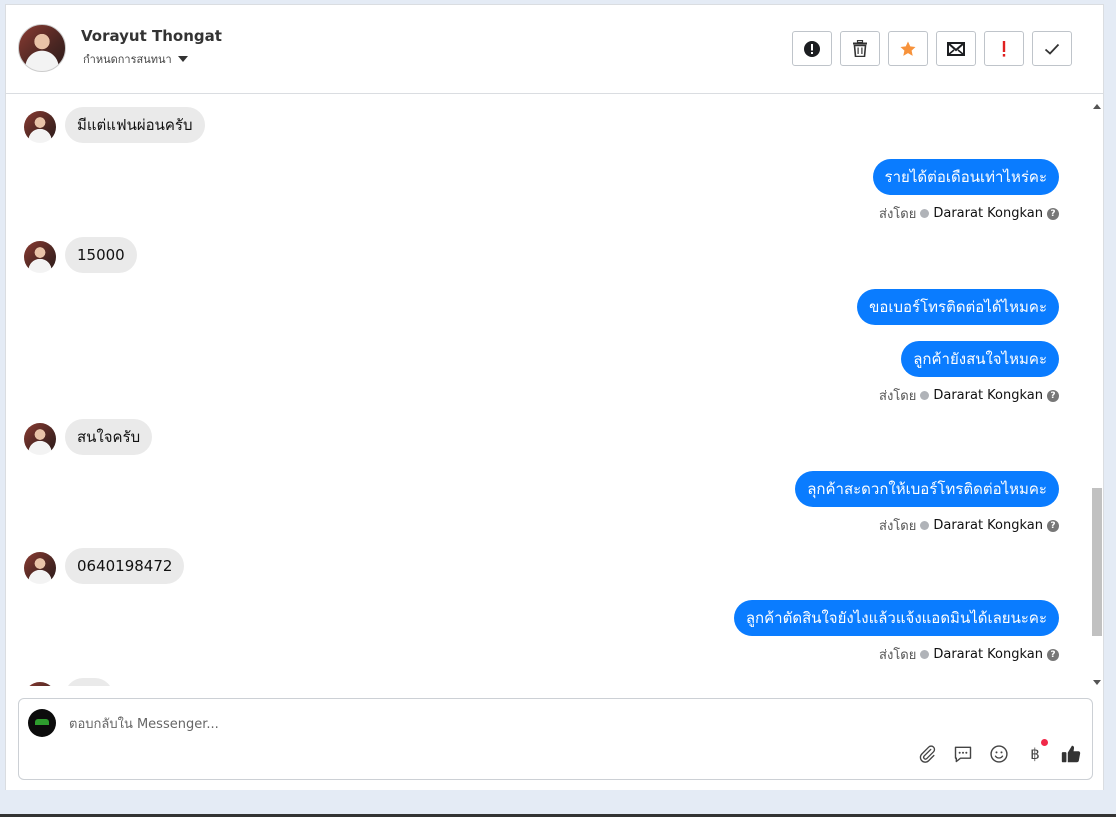  What do you see at coordinates (932, 48) in the screenshot?
I see `conversation-actions` at bounding box center [932, 48].